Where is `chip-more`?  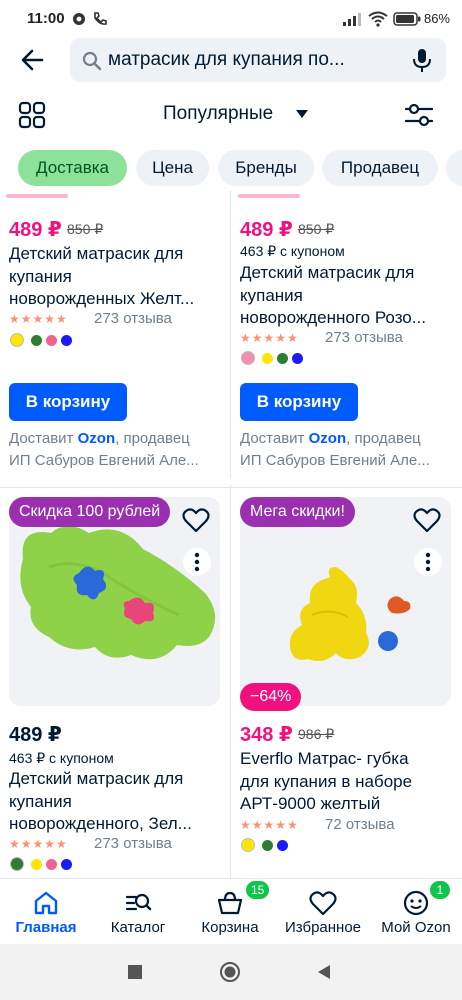
chip-more is located at coordinates (454, 168).